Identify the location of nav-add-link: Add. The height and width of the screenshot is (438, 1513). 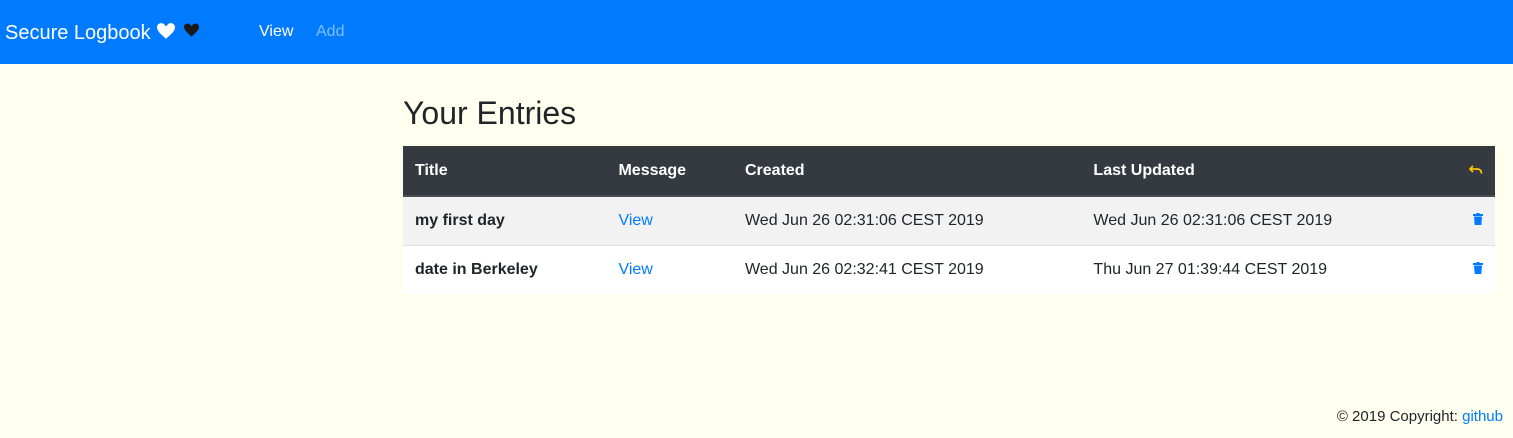
(330, 32).